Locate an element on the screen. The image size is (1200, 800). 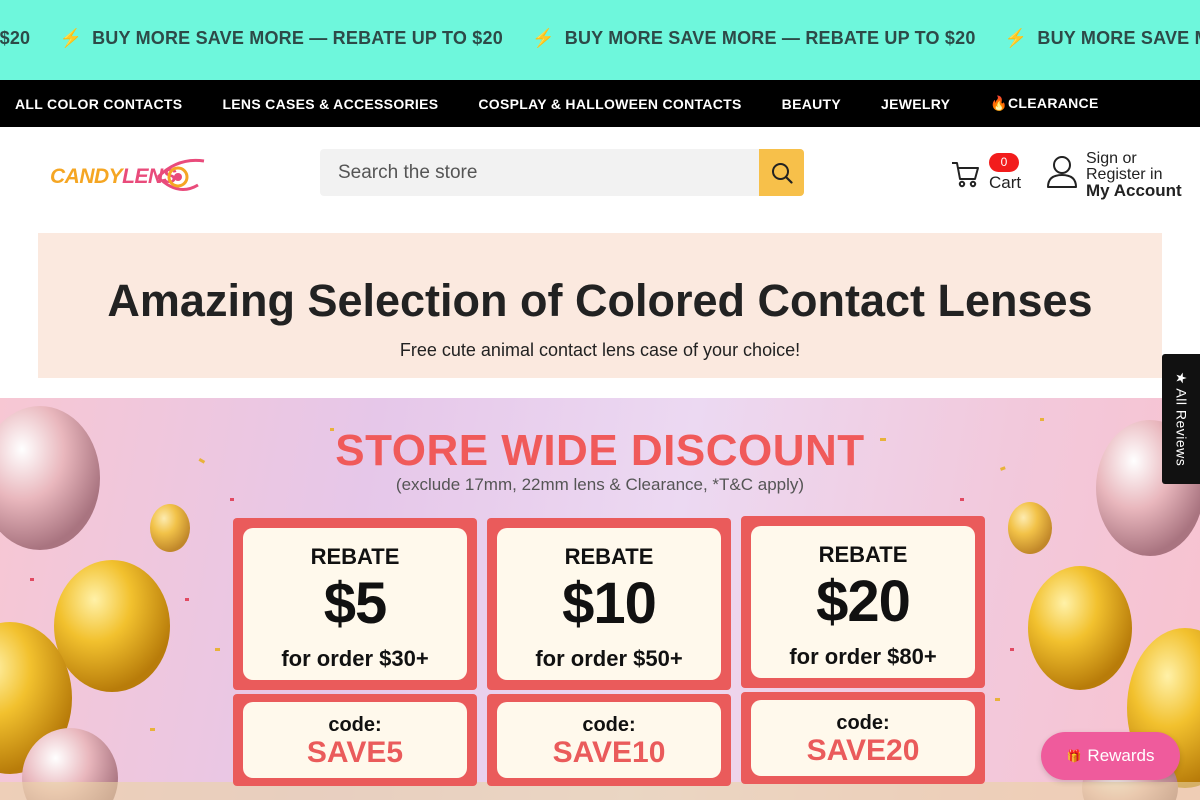
cart-count-badge: 0 is located at coordinates (1004, 162).